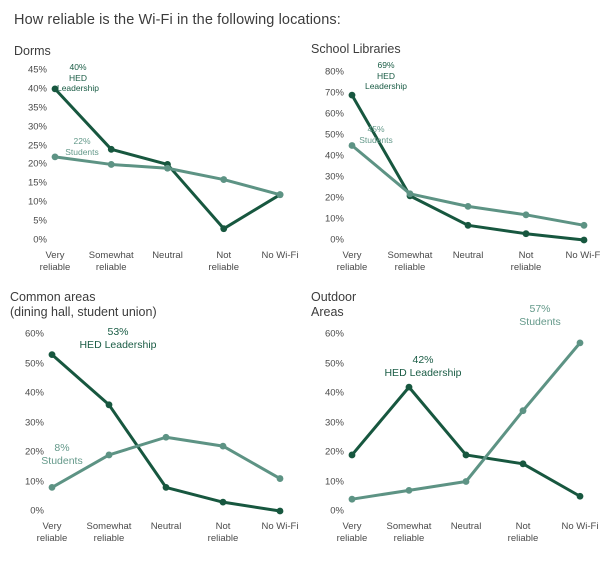 The height and width of the screenshot is (565, 600). What do you see at coordinates (334, 93) in the screenshot?
I see `y-axis-tick-label: 70%` at bounding box center [334, 93].